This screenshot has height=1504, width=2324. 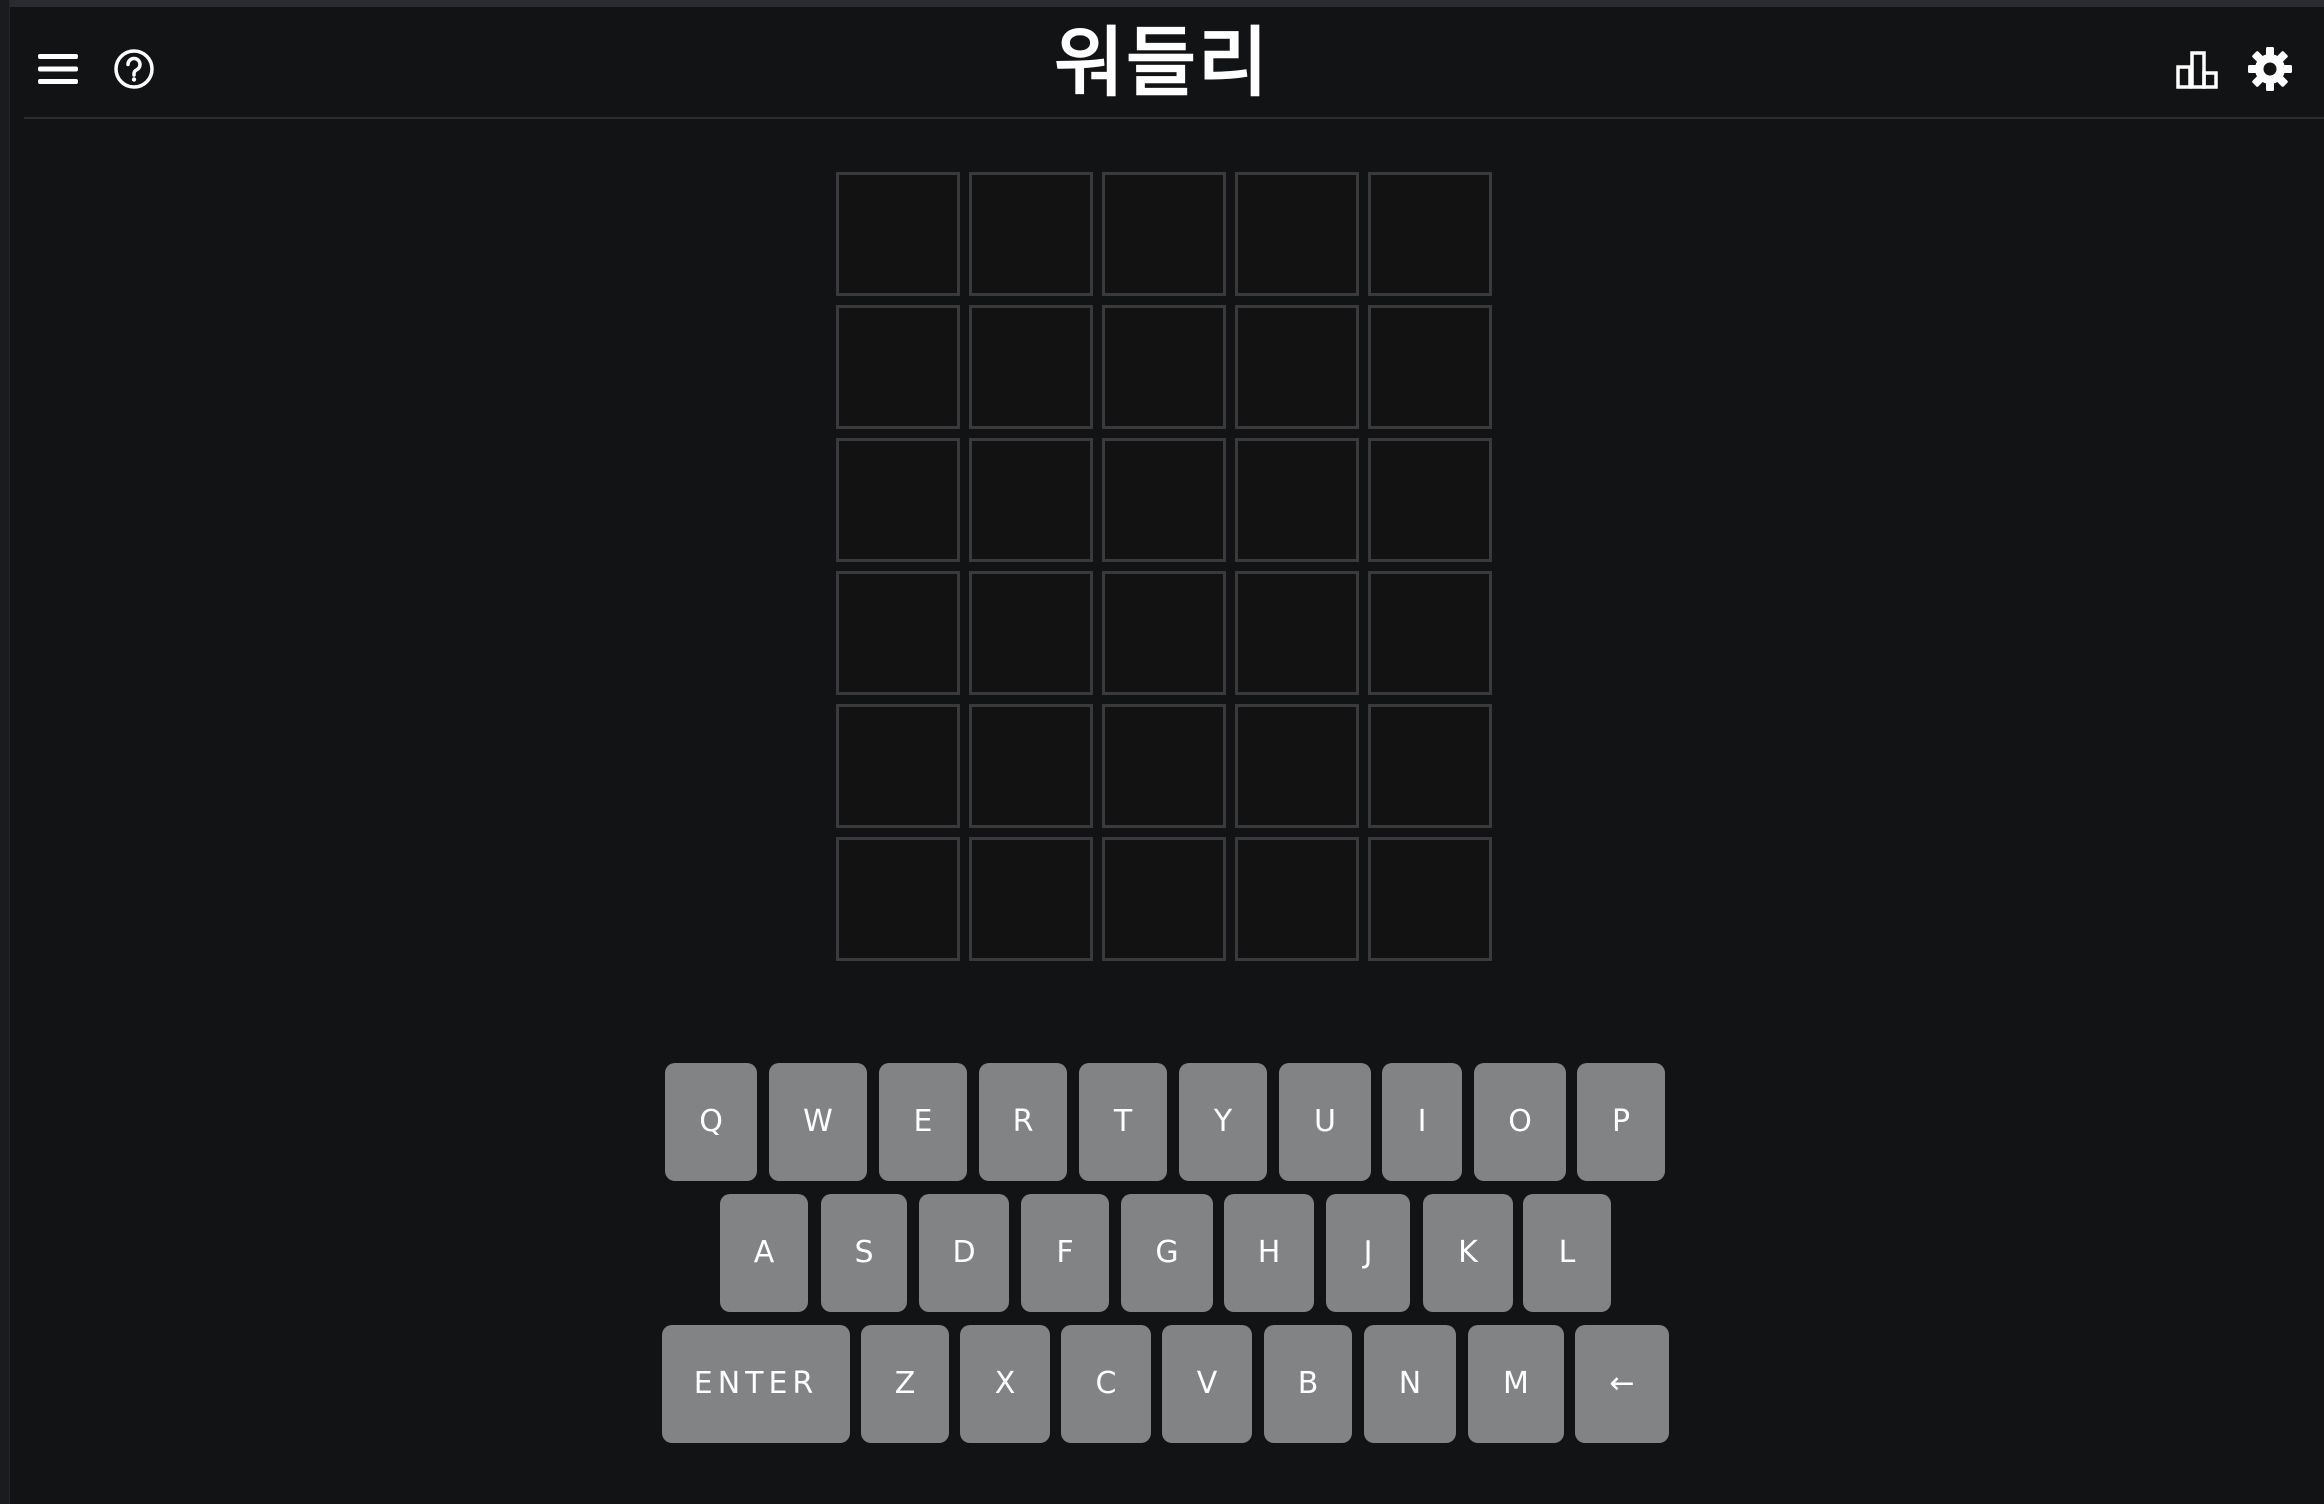 I want to click on tile-r5-c2, so click(x=1031, y=766).